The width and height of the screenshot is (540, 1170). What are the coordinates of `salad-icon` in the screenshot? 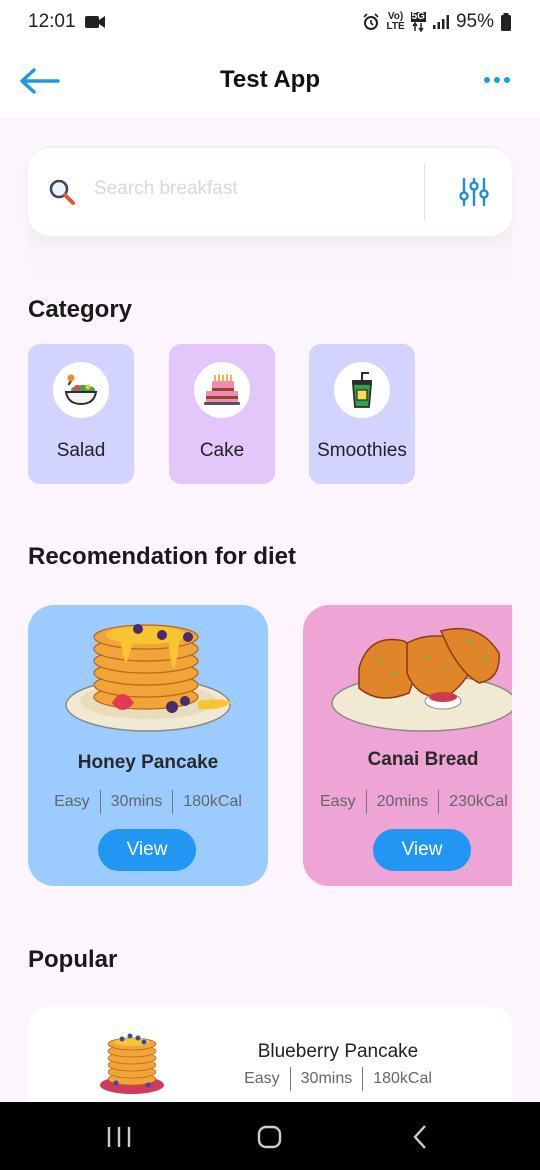 It's located at (81, 390).